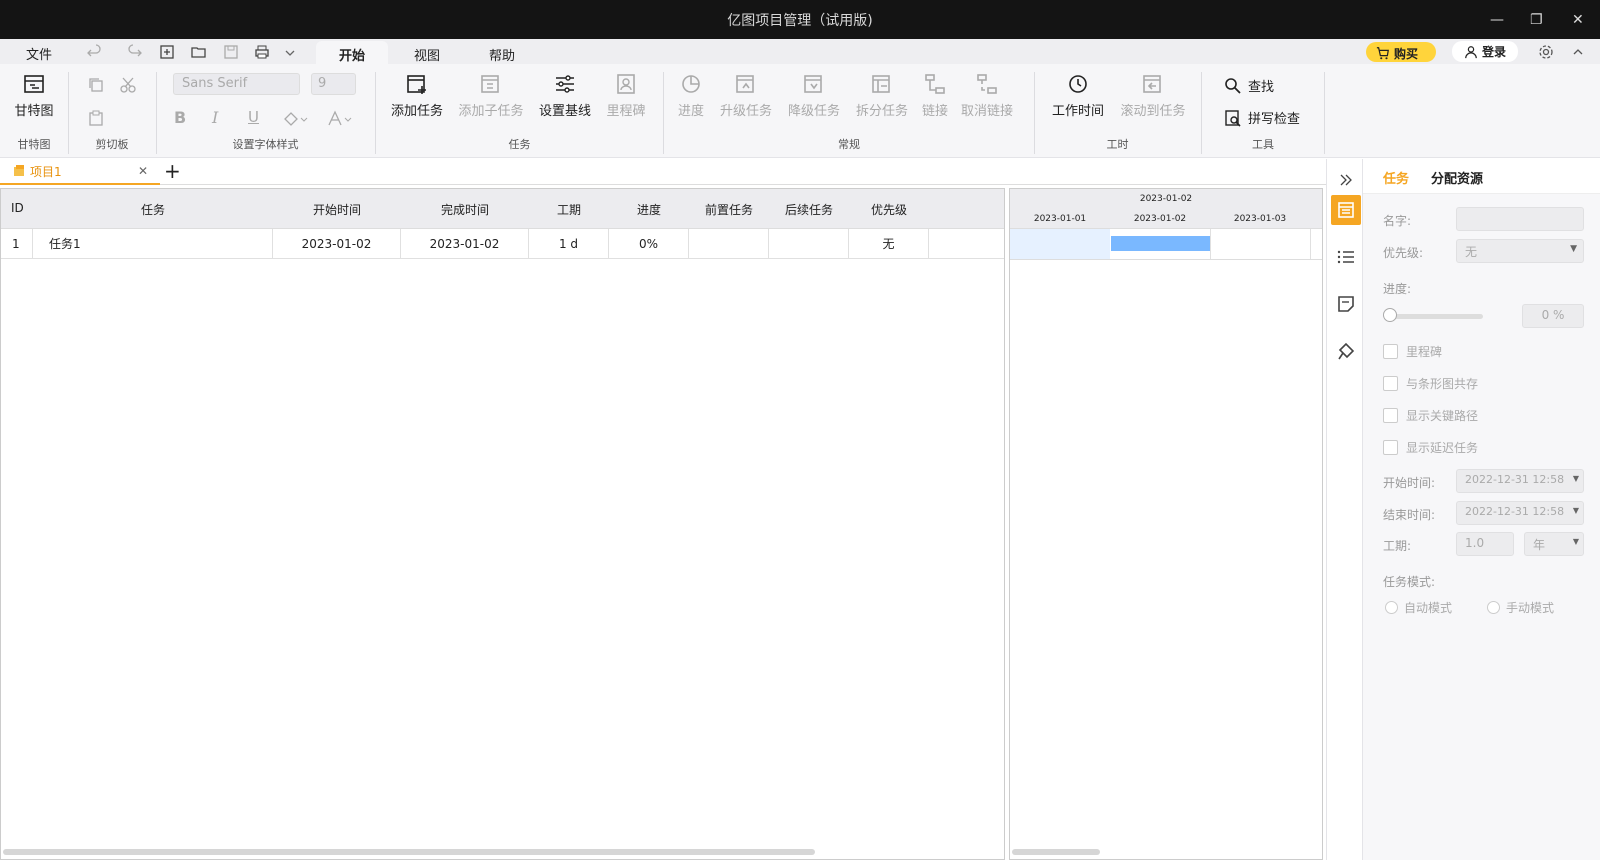  I want to click on cell-progress: 0%, so click(649, 244).